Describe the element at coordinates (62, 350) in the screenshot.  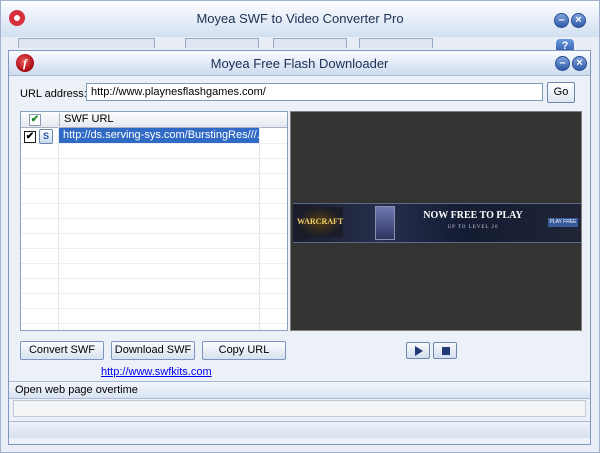
I see `convert-swf-button: Convert SWF` at that location.